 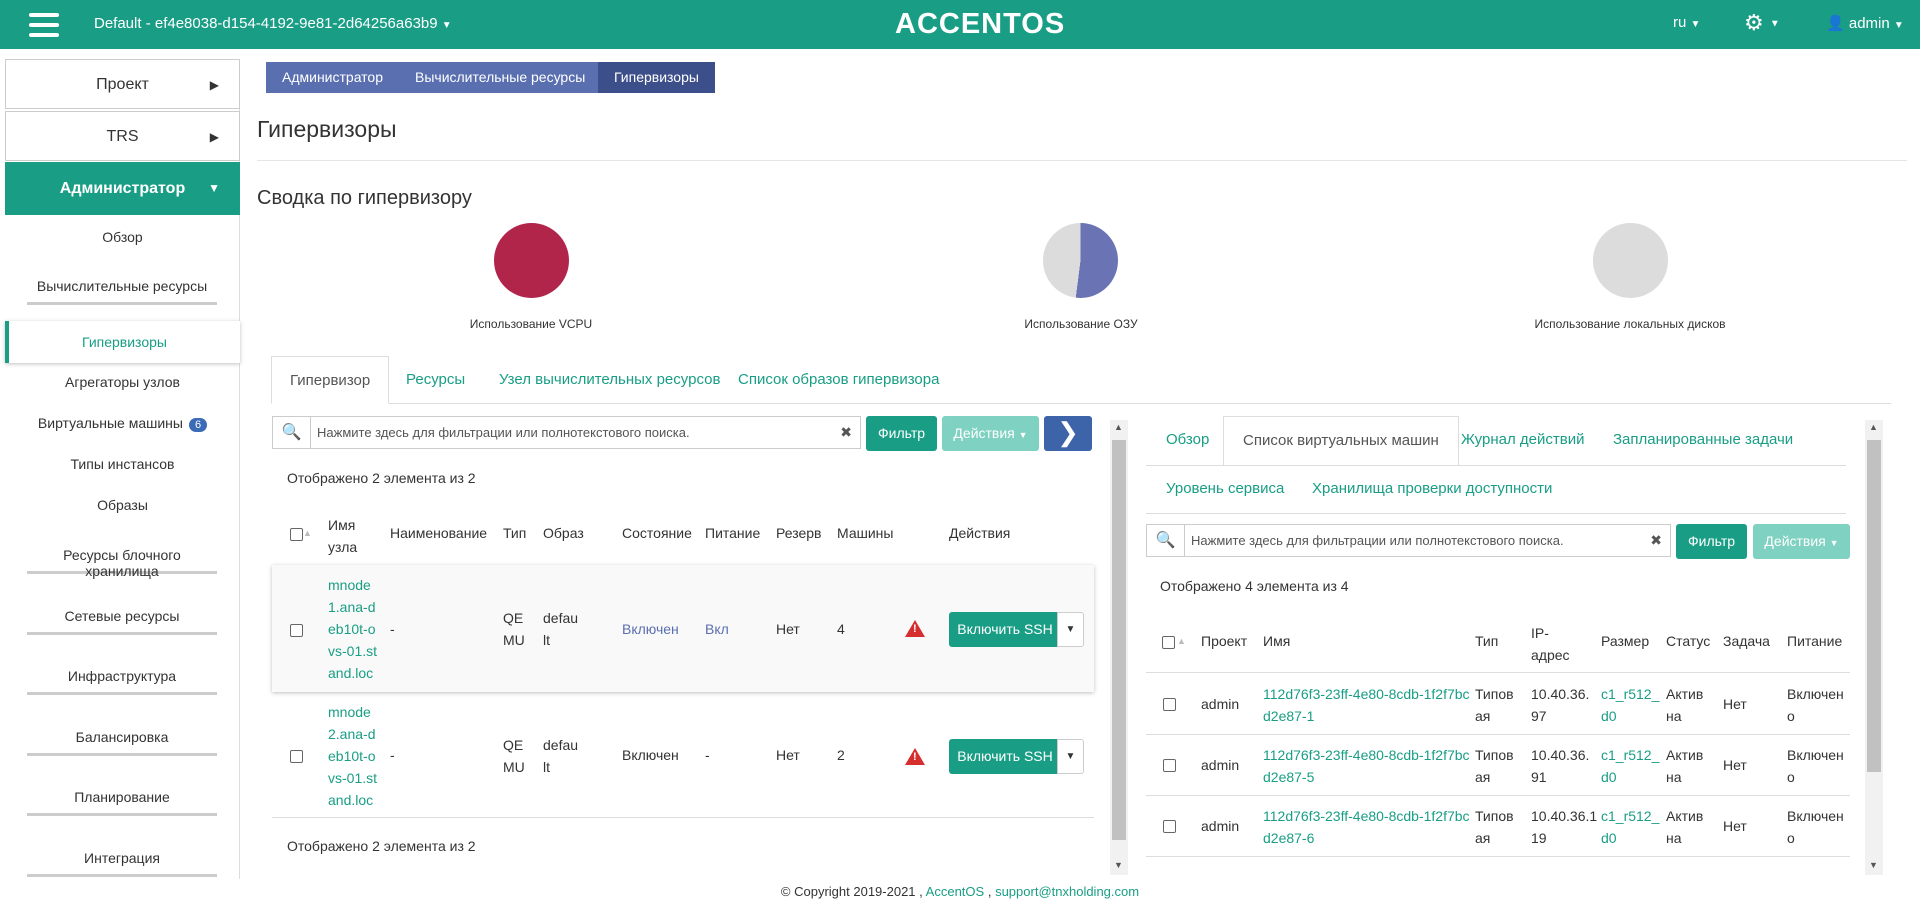 I want to click on copyright: © Copyright 2019-2021 ,, so click(x=851, y=891).